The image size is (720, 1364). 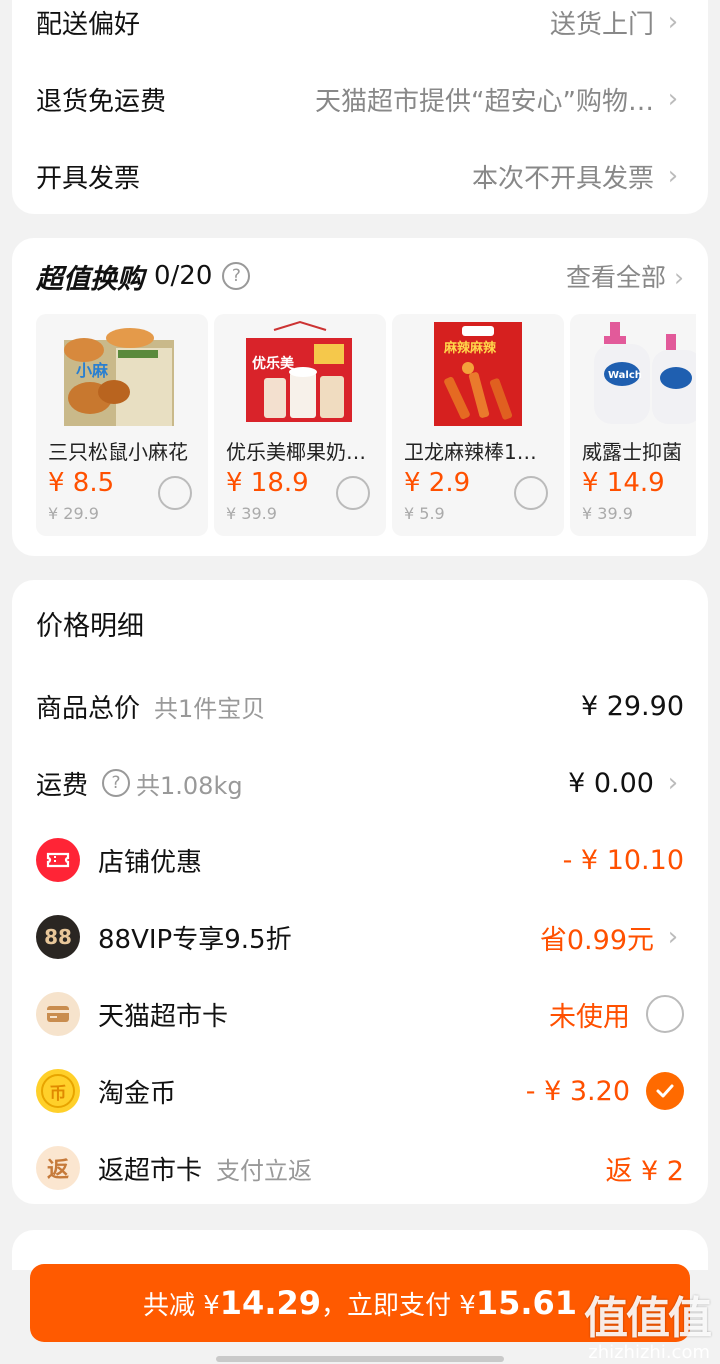 I want to click on exchange-title: 超值换购, so click(x=90, y=279).